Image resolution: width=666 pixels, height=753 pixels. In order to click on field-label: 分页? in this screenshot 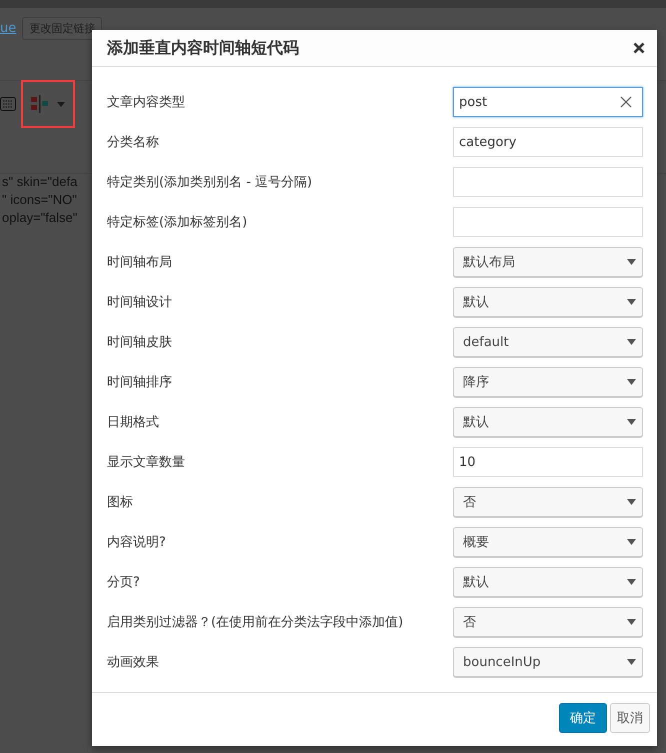, I will do `click(123, 582)`.